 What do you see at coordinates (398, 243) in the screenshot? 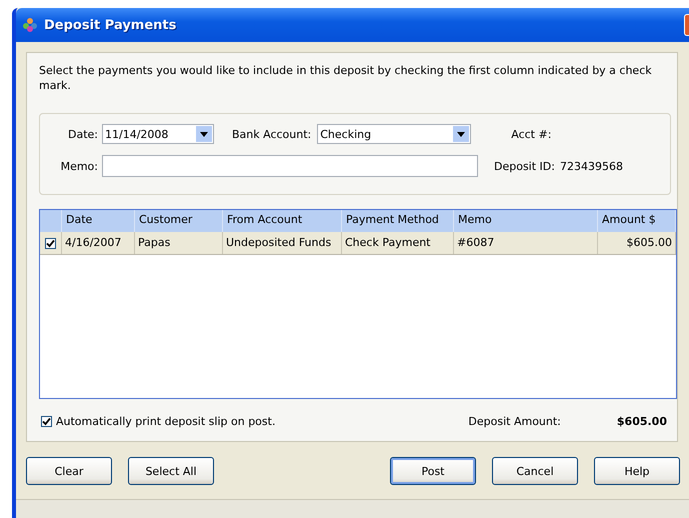
I see `table-cell: Check Payment` at bounding box center [398, 243].